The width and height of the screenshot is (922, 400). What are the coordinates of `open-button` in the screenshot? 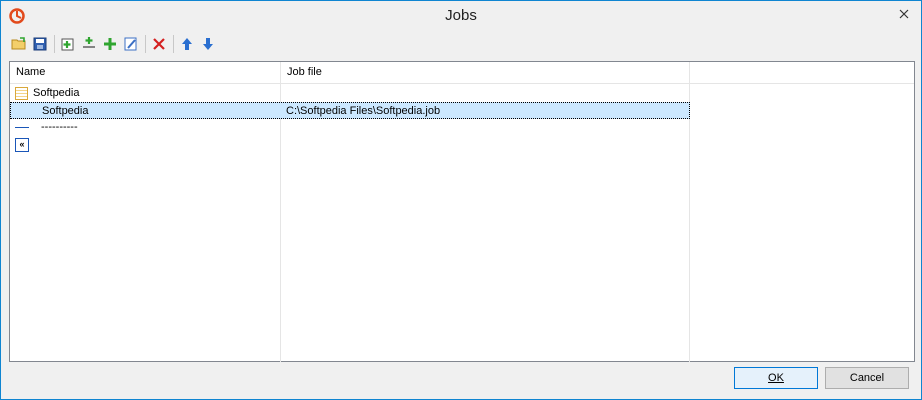 It's located at (19, 44).